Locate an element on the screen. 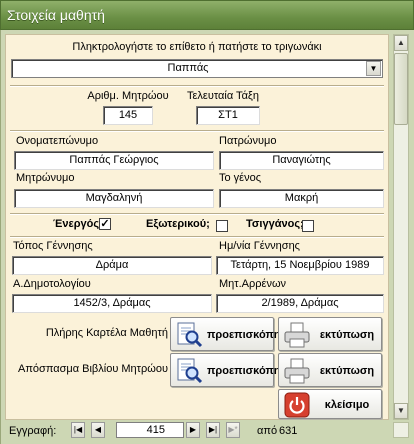 The image size is (414, 444). active-label: Ένεργός is located at coordinates (76, 224).